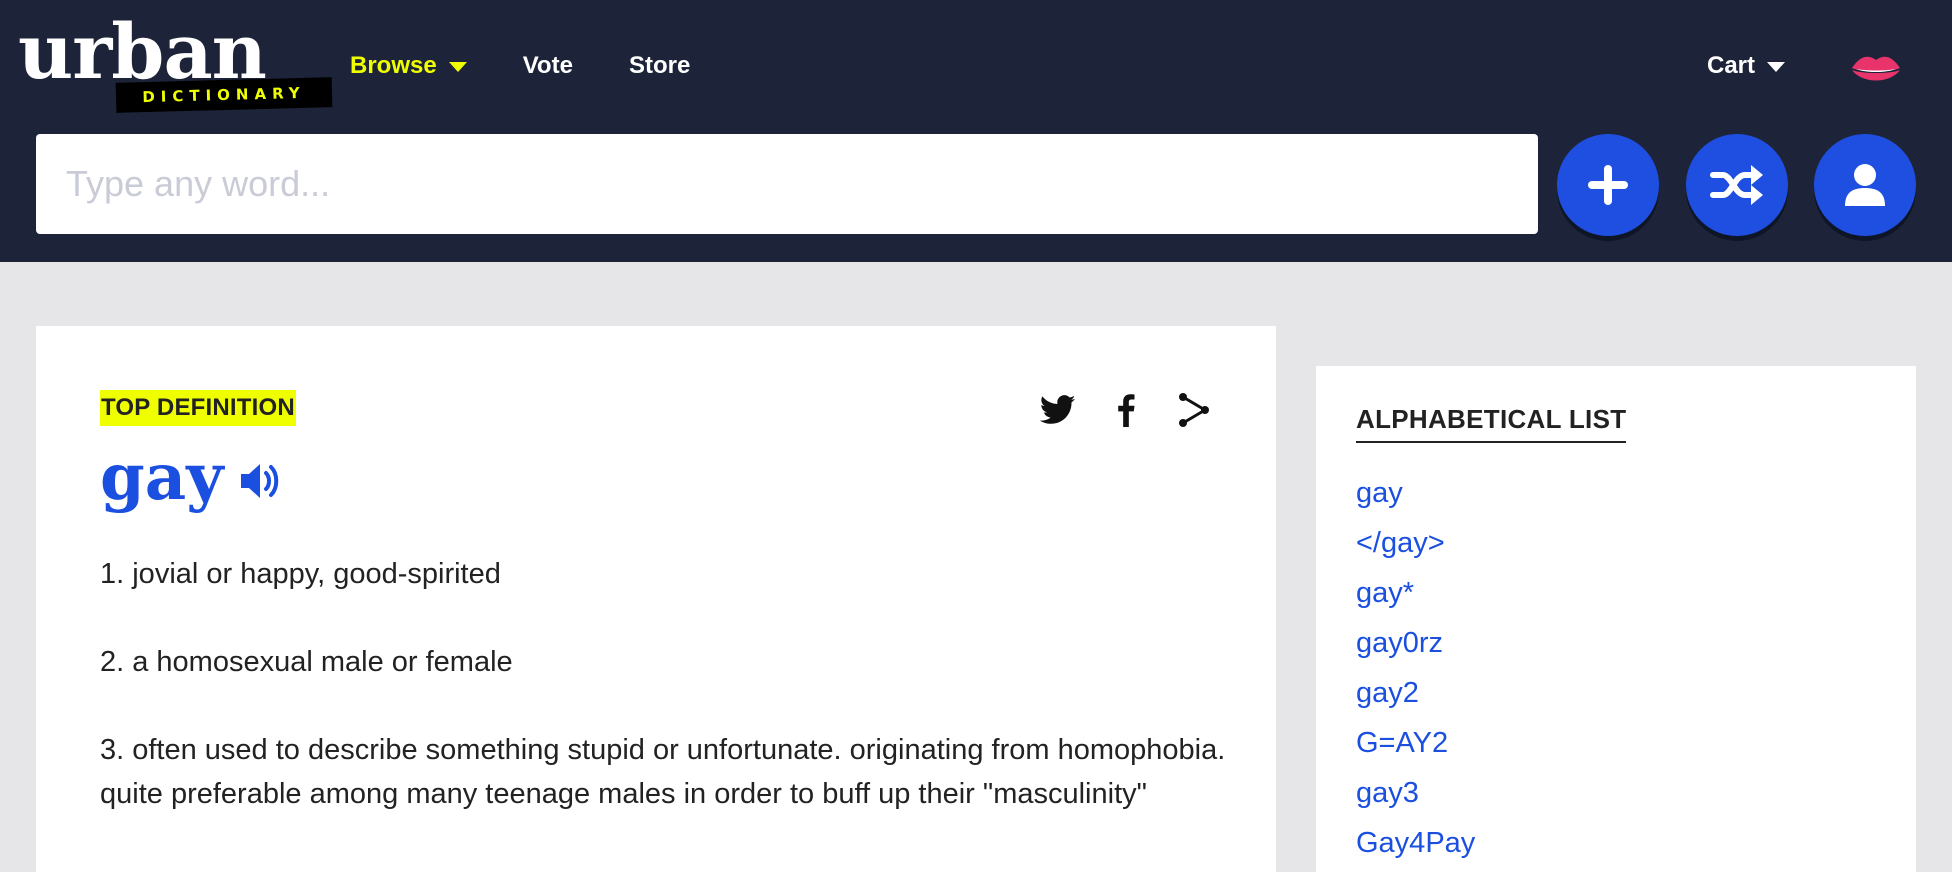  I want to click on logo-tagline: DICTIONARY, so click(224, 95).